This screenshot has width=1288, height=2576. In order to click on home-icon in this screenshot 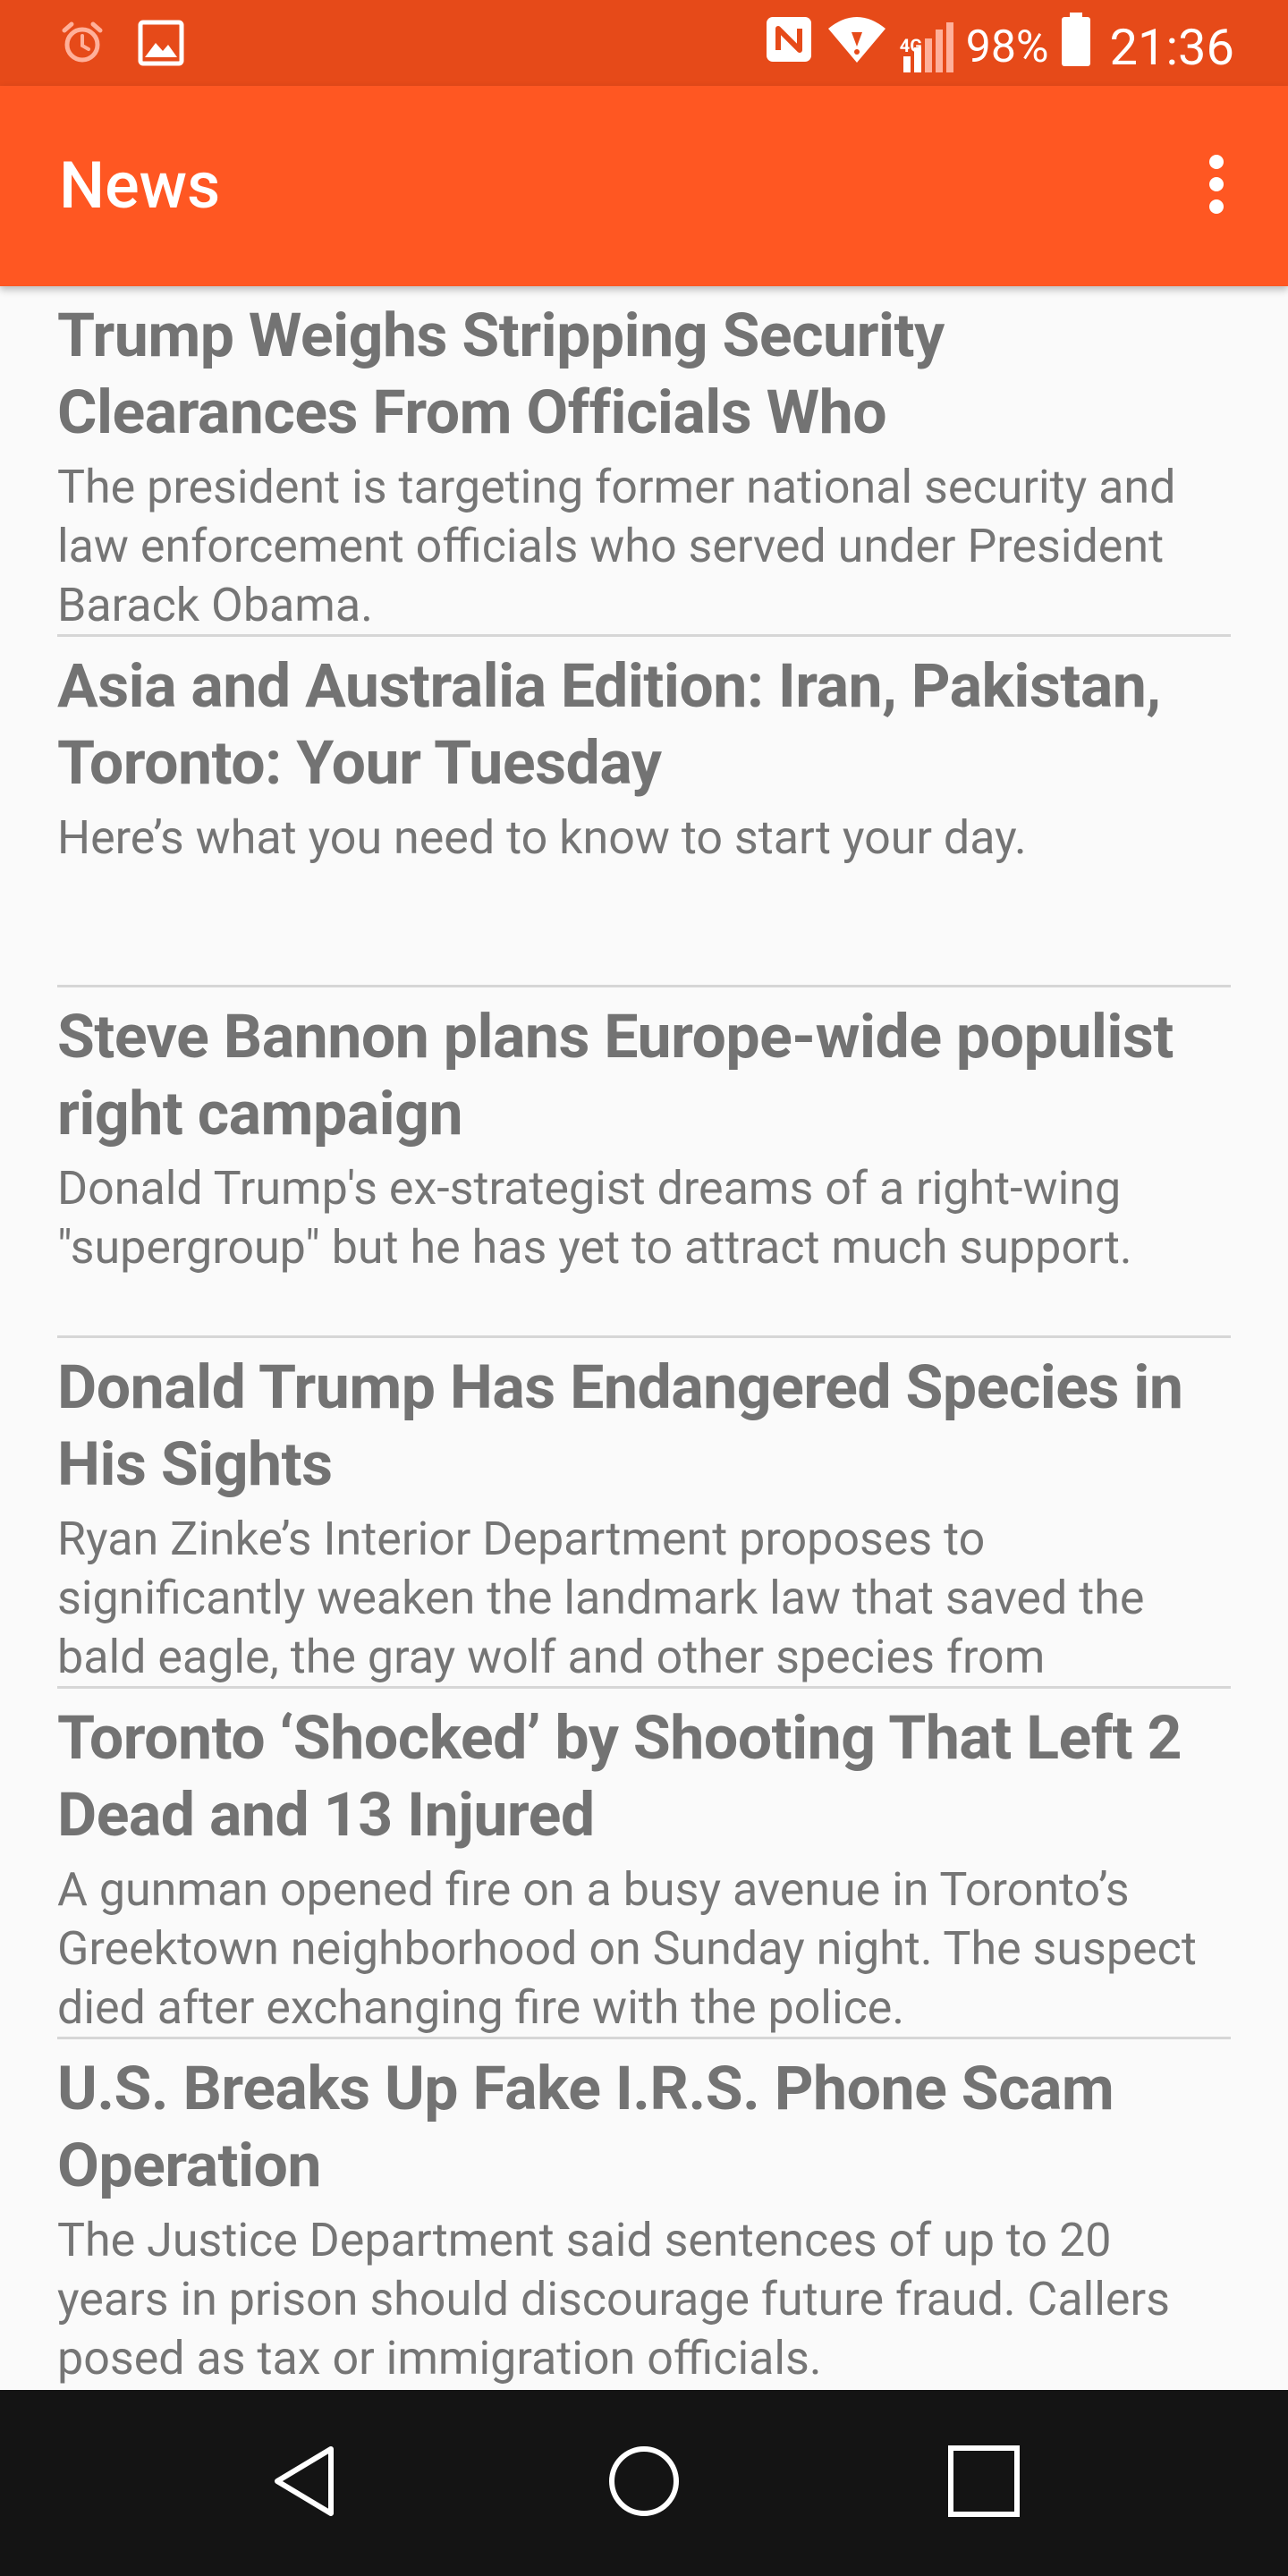, I will do `click(644, 2483)`.